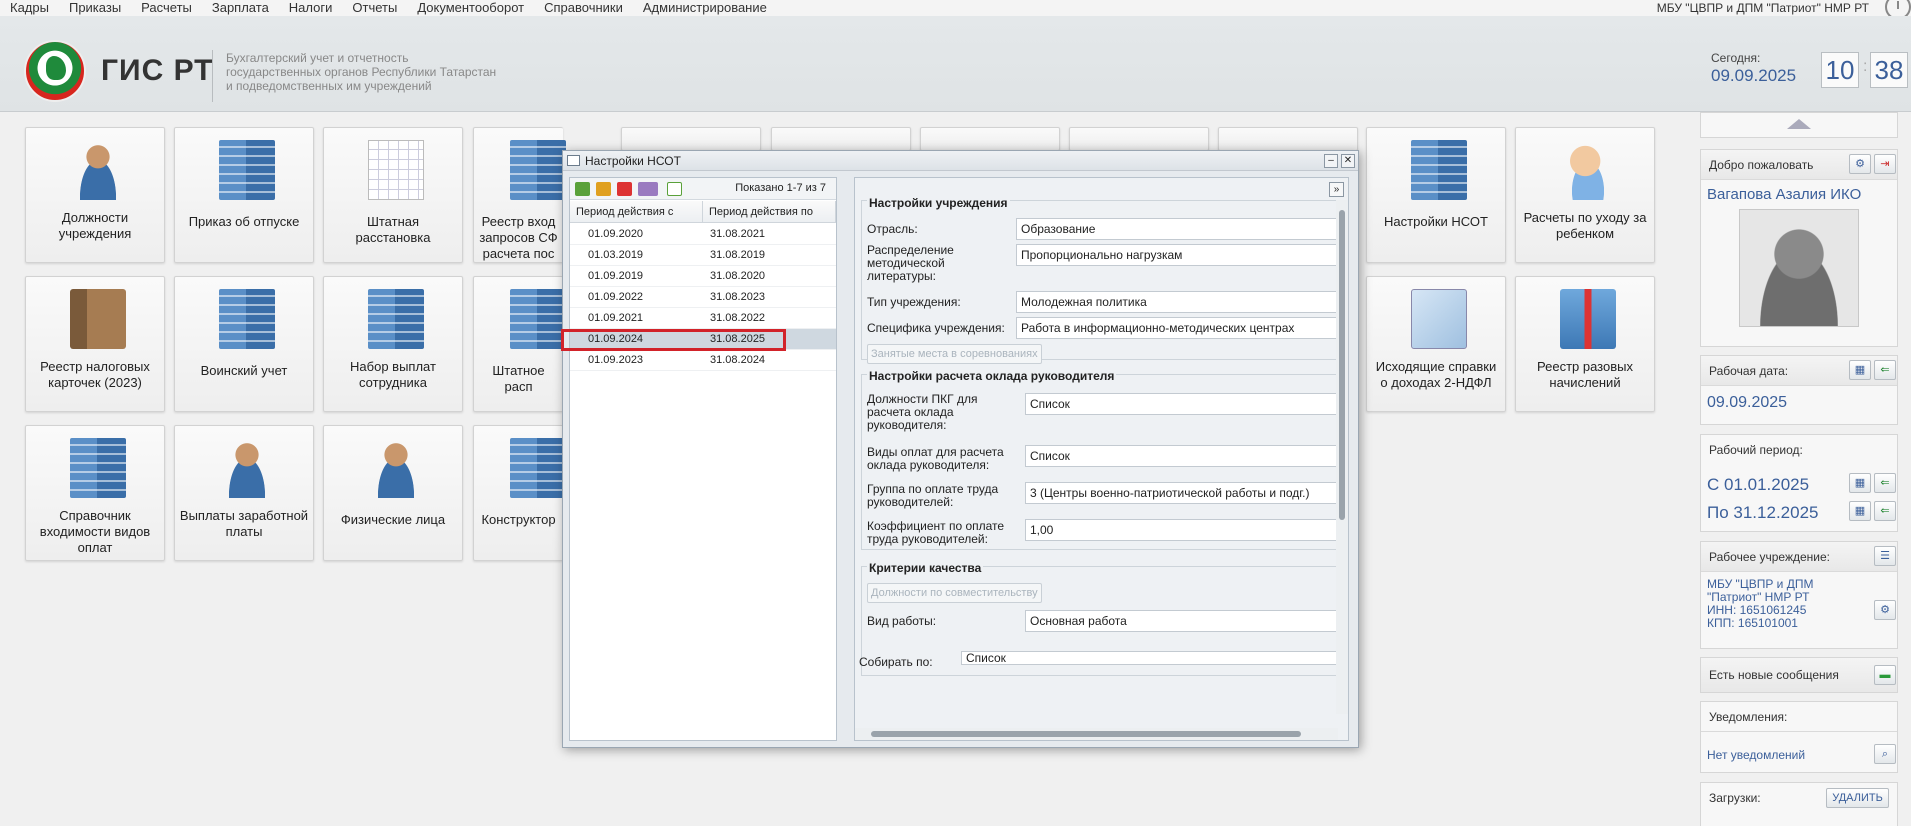 The image size is (1911, 826). I want to click on work-date-value: 09.09.2025, so click(1747, 402).